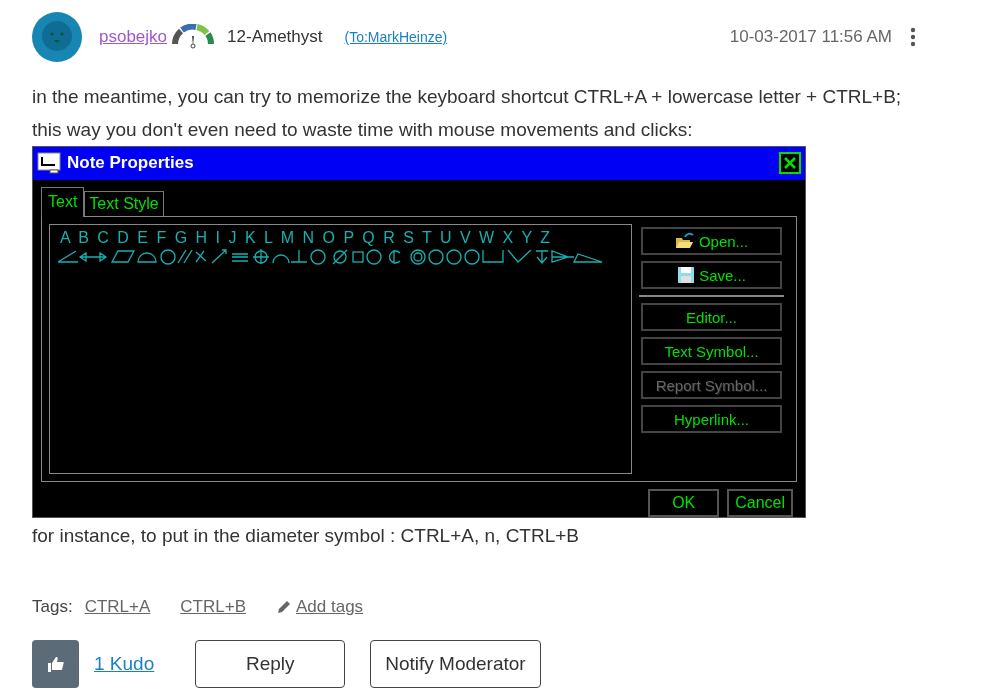  I want to click on avatar-icon, so click(57, 37).